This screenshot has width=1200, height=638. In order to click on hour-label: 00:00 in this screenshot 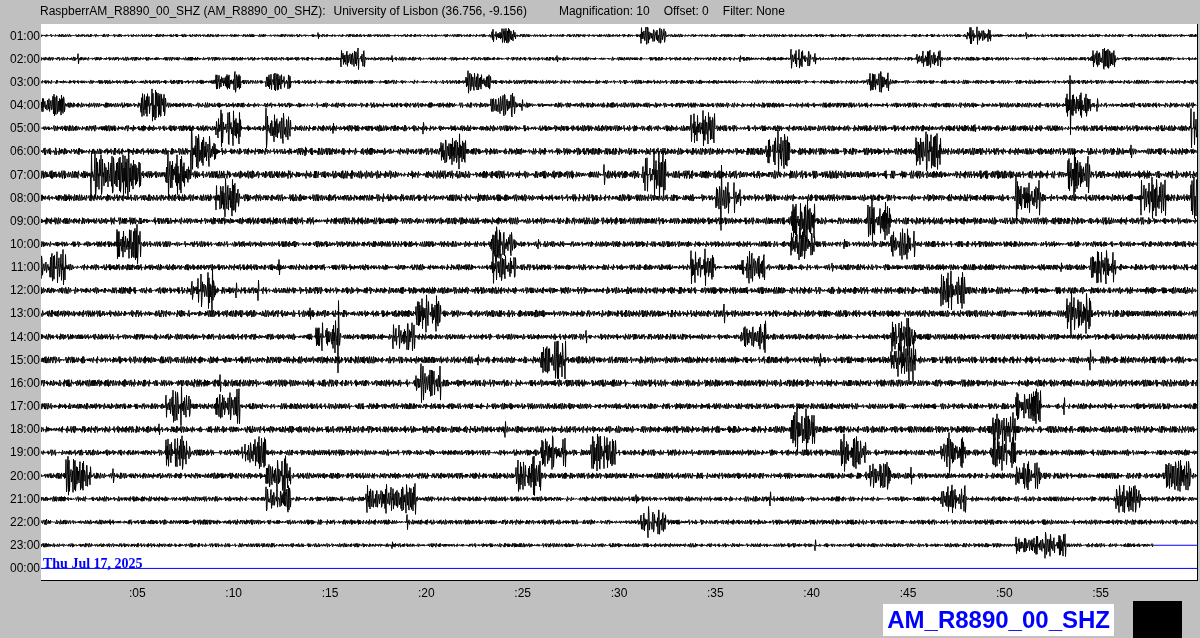, I will do `click(24, 569)`.